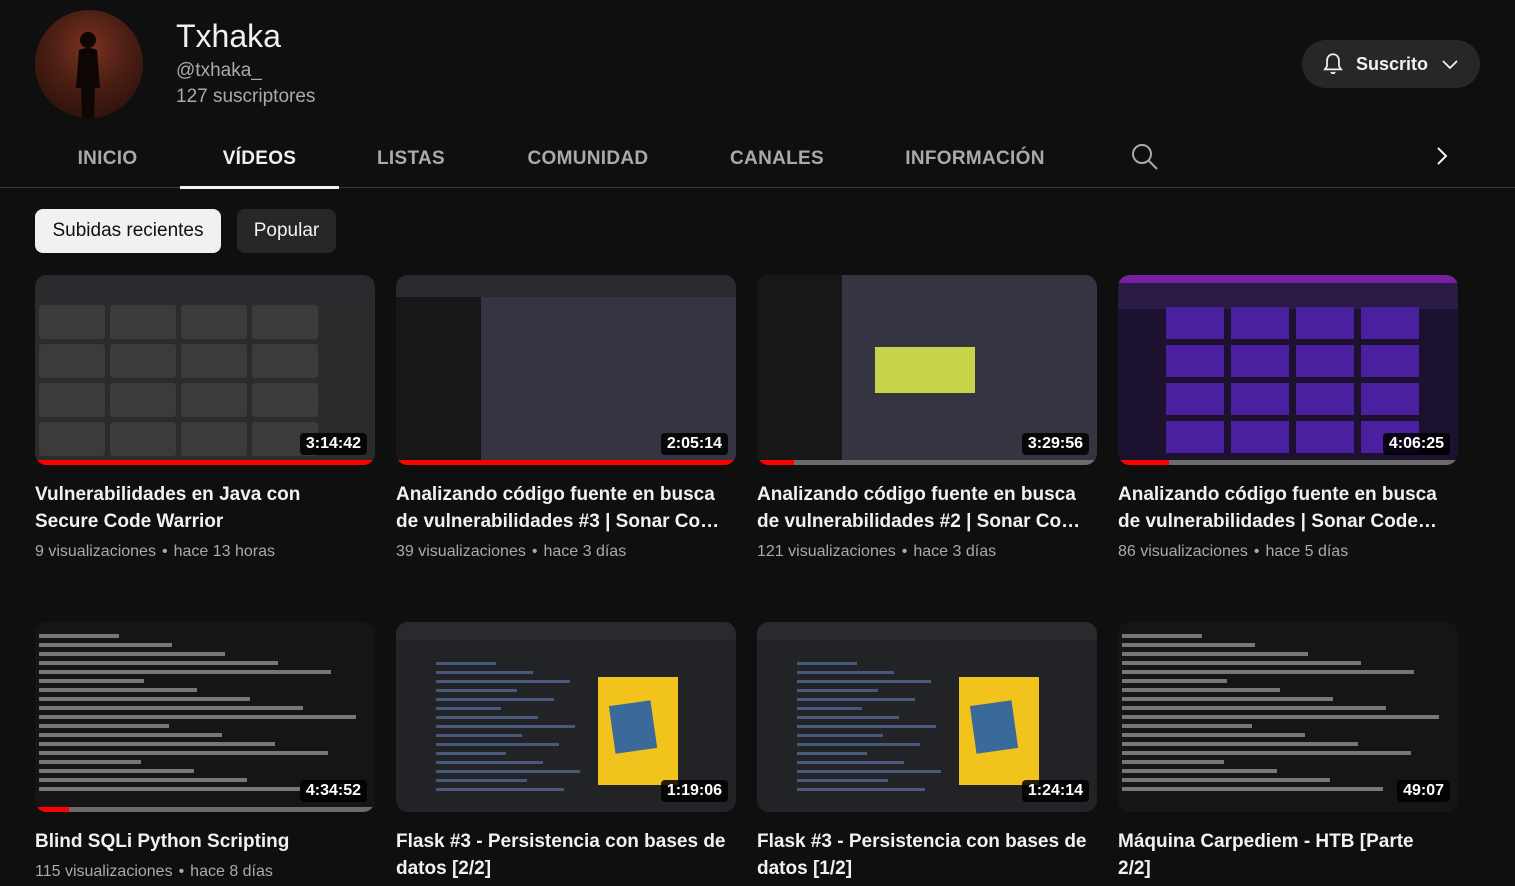 This screenshot has height=886, width=1515. I want to click on channel-avatar, so click(89, 64).